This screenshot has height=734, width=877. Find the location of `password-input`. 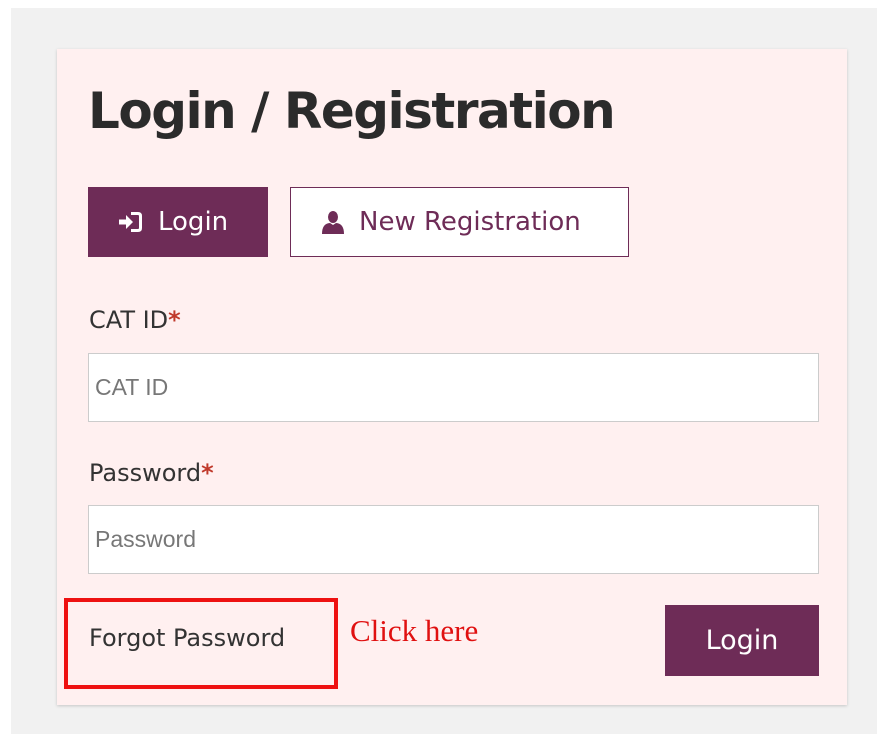

password-input is located at coordinates (453, 539).